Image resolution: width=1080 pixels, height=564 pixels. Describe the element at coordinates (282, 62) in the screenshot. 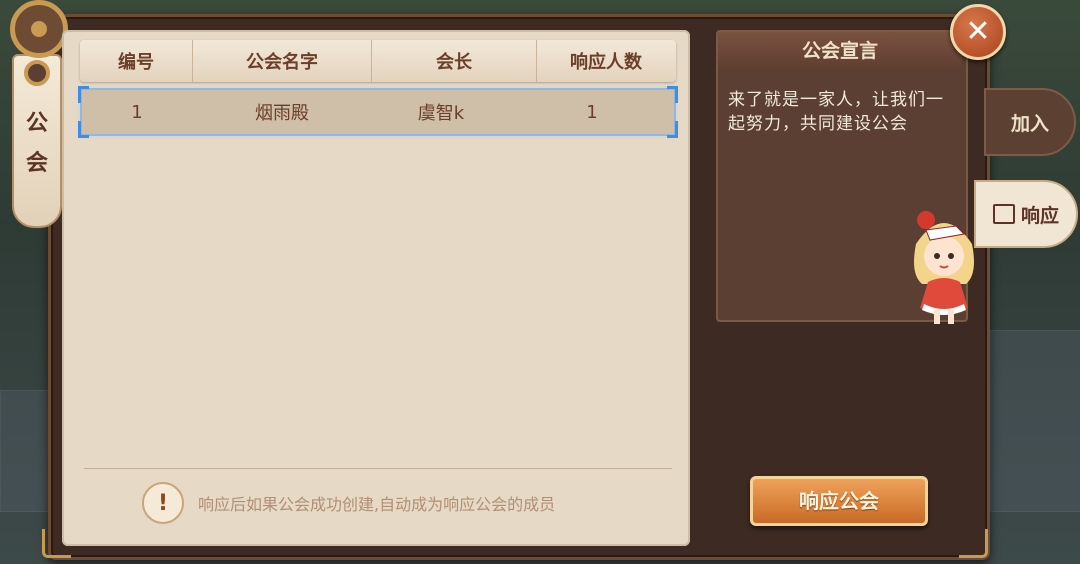

I see `header-guild-name: 公会名字` at that location.